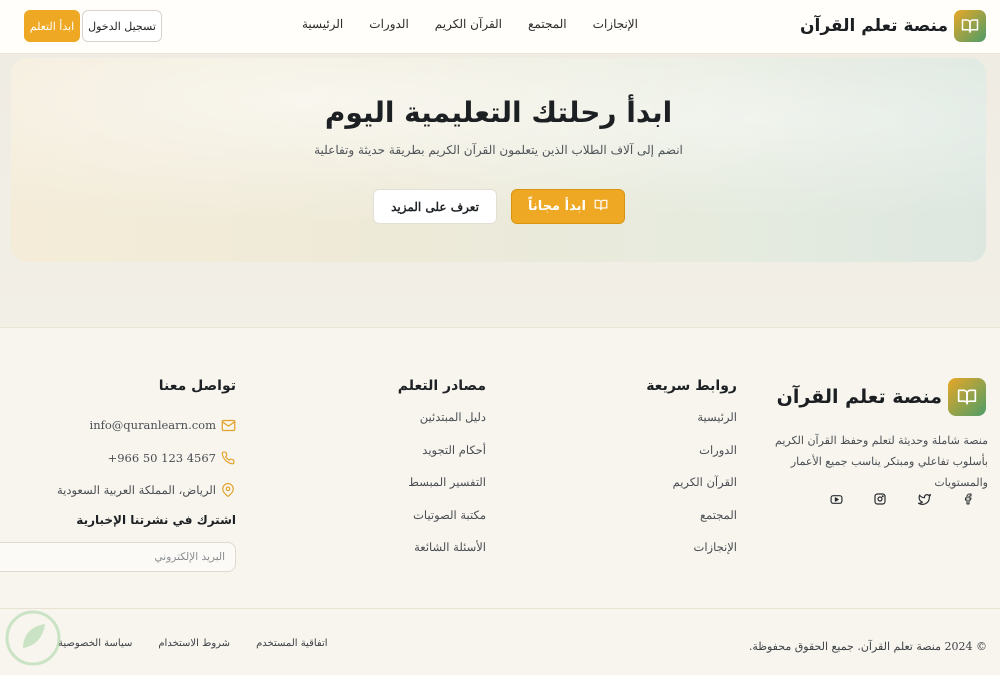 Image resolution: width=1000 pixels, height=675 pixels. What do you see at coordinates (859, 397) in the screenshot?
I see `footer-brand-name: منصة تعلم القرآن` at bounding box center [859, 397].